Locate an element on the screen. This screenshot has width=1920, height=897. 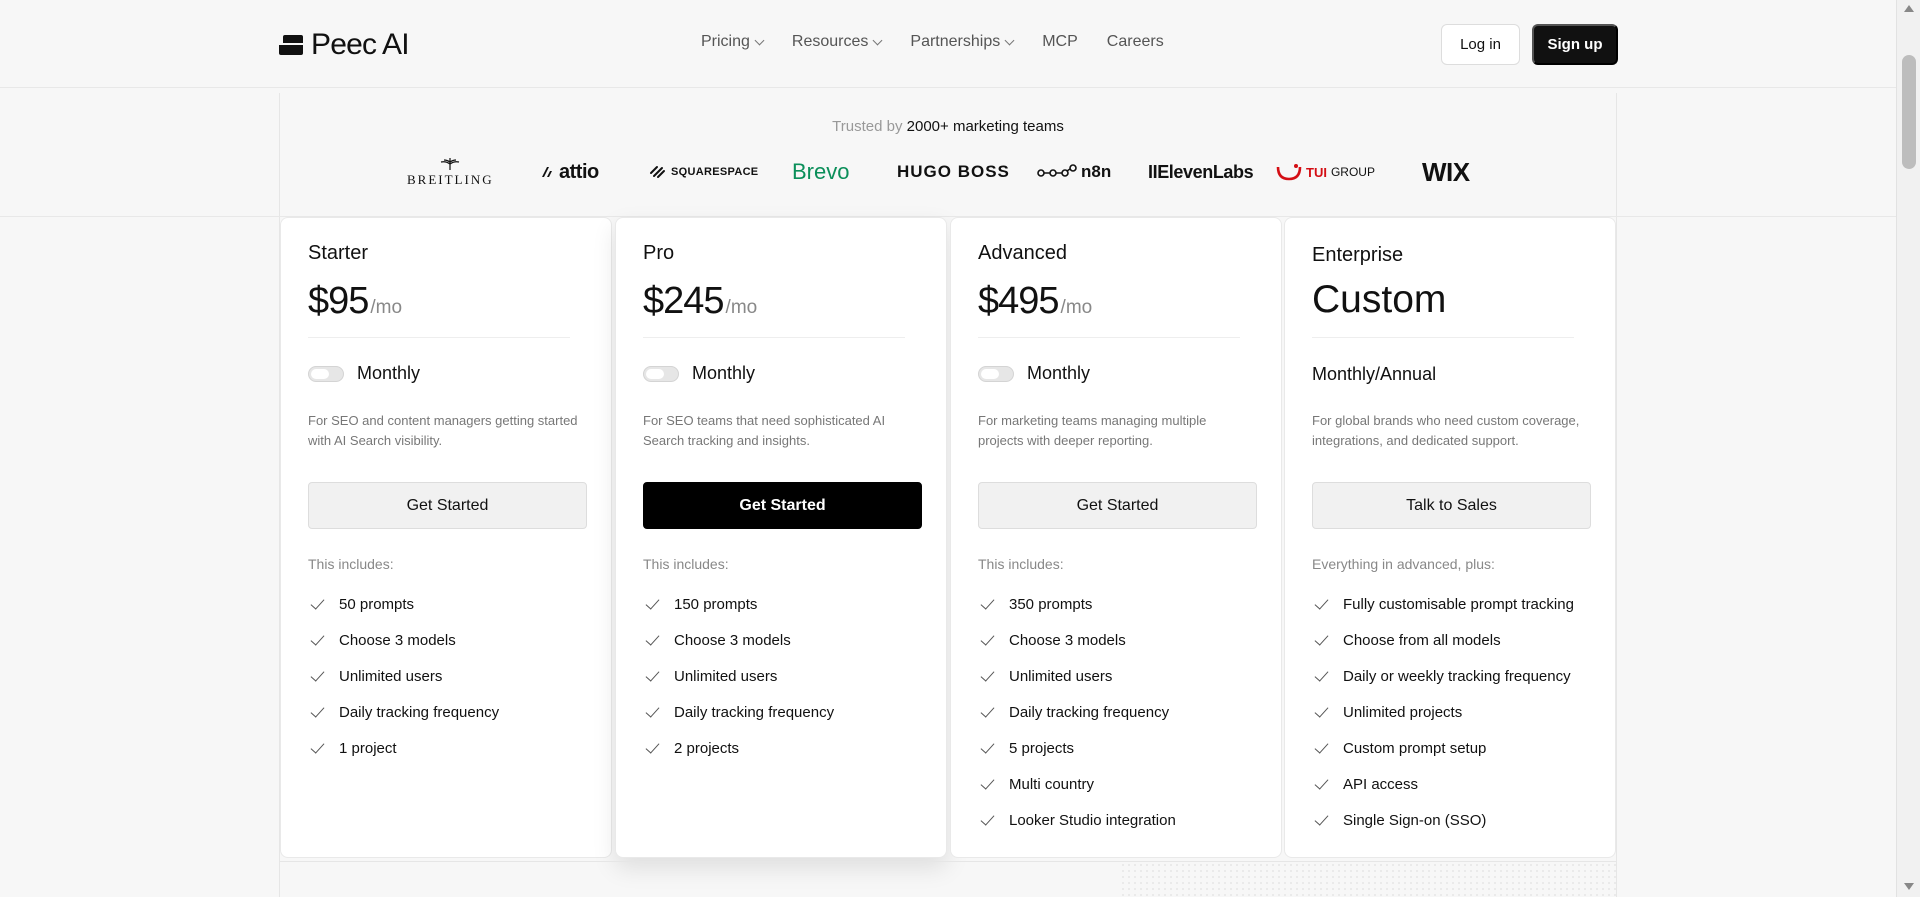
nav-mcp-label: MCP is located at coordinates (1060, 41).